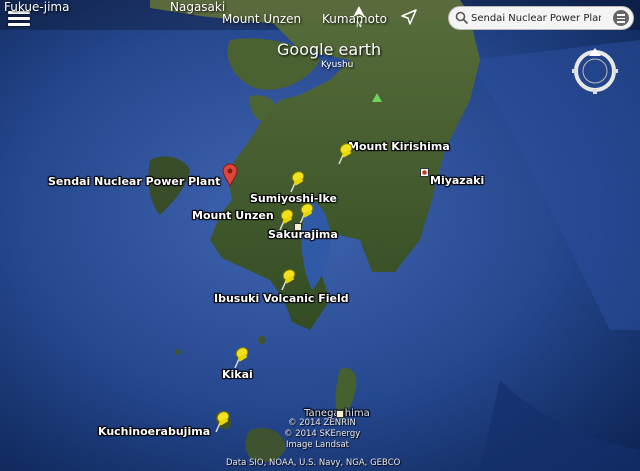 This screenshot has height=471, width=640. What do you see at coordinates (37, 7) in the screenshot?
I see `map-label-fukue-jima: Fukue-jima` at bounding box center [37, 7].